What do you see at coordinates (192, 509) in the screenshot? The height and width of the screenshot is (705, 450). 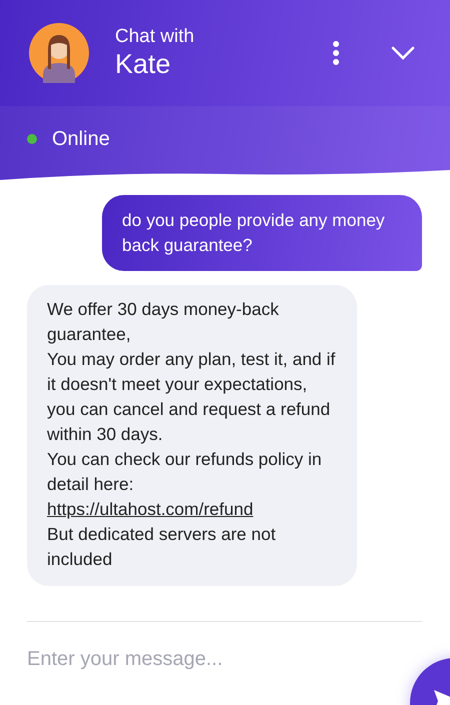 I see `refund-link: https://ultahost.com/refund` at bounding box center [192, 509].